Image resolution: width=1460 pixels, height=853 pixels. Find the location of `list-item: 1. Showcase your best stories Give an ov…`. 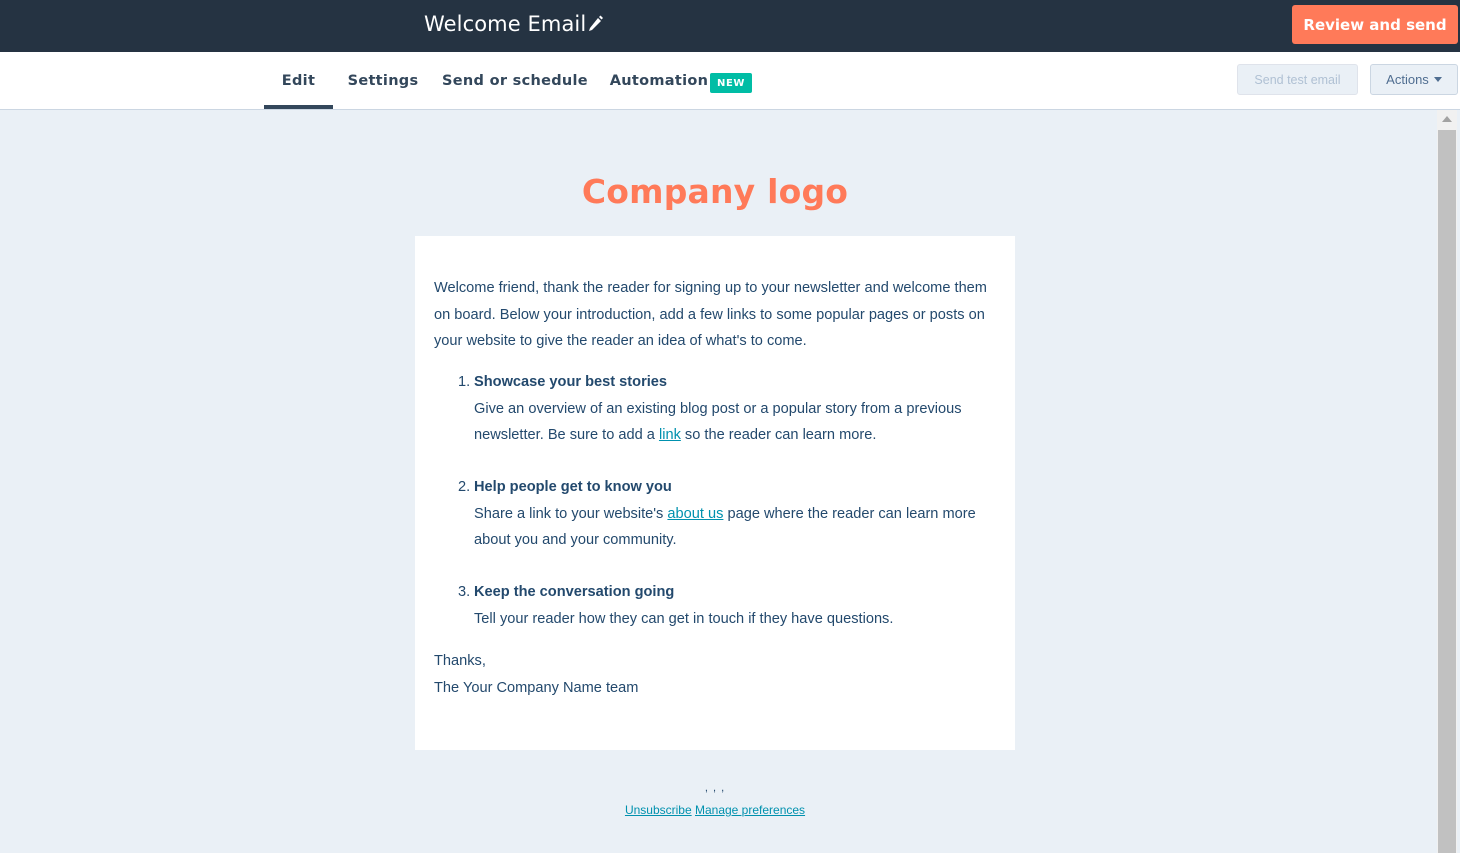

list-item: 1. Showcase your best stories Give an ov… is located at coordinates (719, 409).